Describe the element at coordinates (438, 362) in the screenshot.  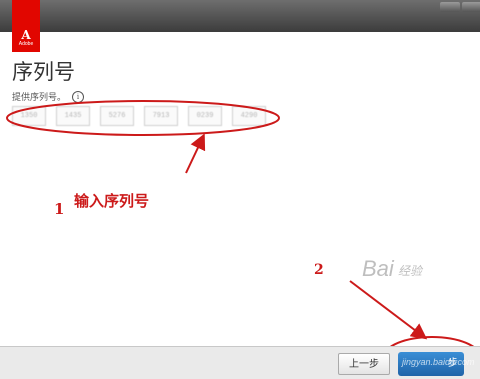
I see `watermark-url: jingyan.baidu.com` at that location.